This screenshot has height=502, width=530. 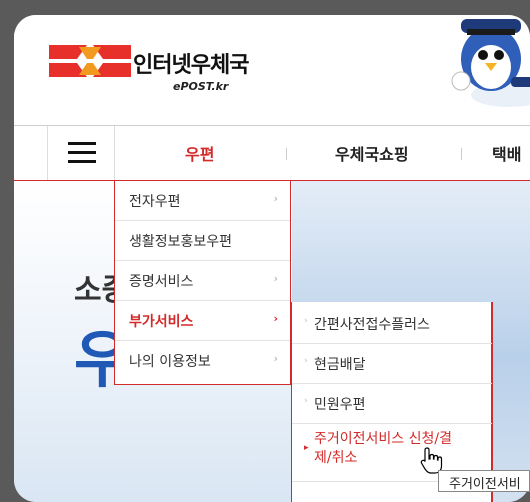 I want to click on epost-logo-icon, so click(x=90, y=61).